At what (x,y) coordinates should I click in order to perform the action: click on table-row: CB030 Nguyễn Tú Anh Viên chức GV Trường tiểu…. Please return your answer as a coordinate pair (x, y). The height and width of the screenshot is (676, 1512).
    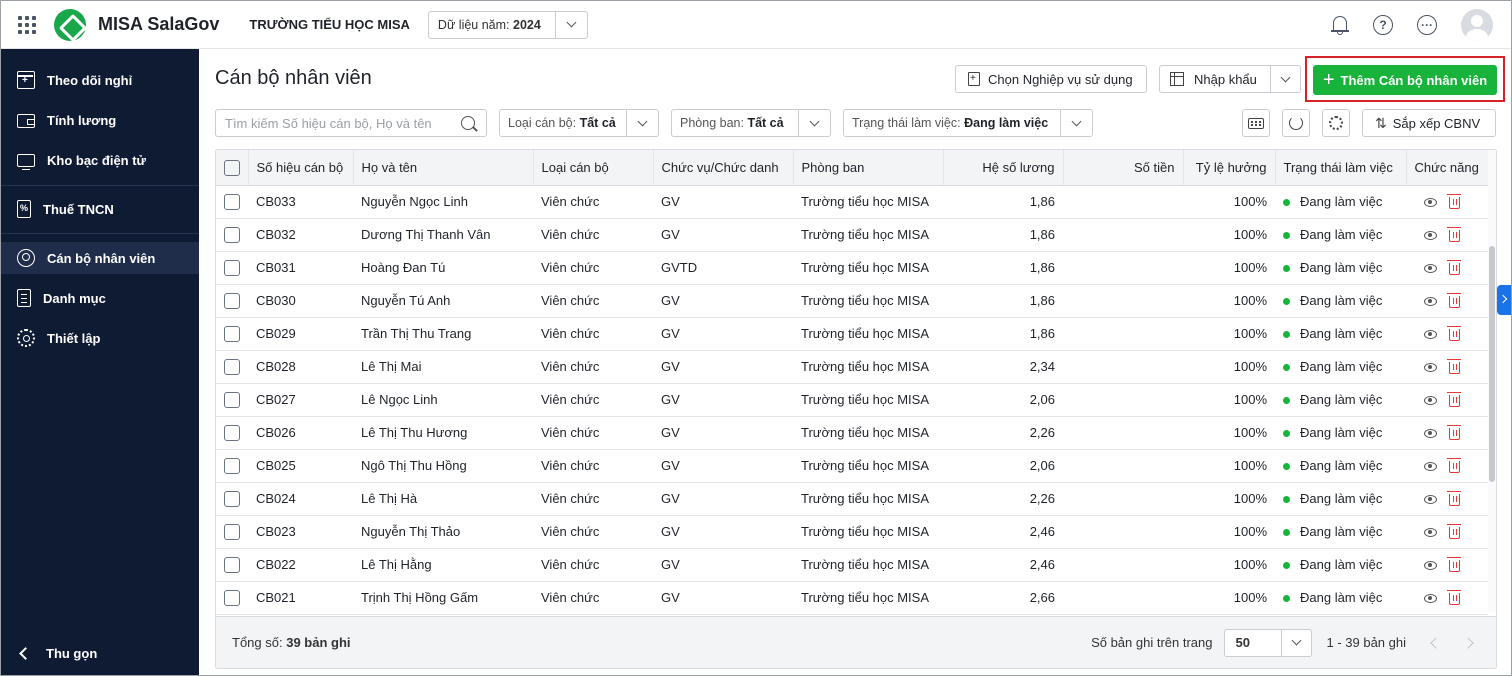
    Looking at the image, I should click on (852, 301).